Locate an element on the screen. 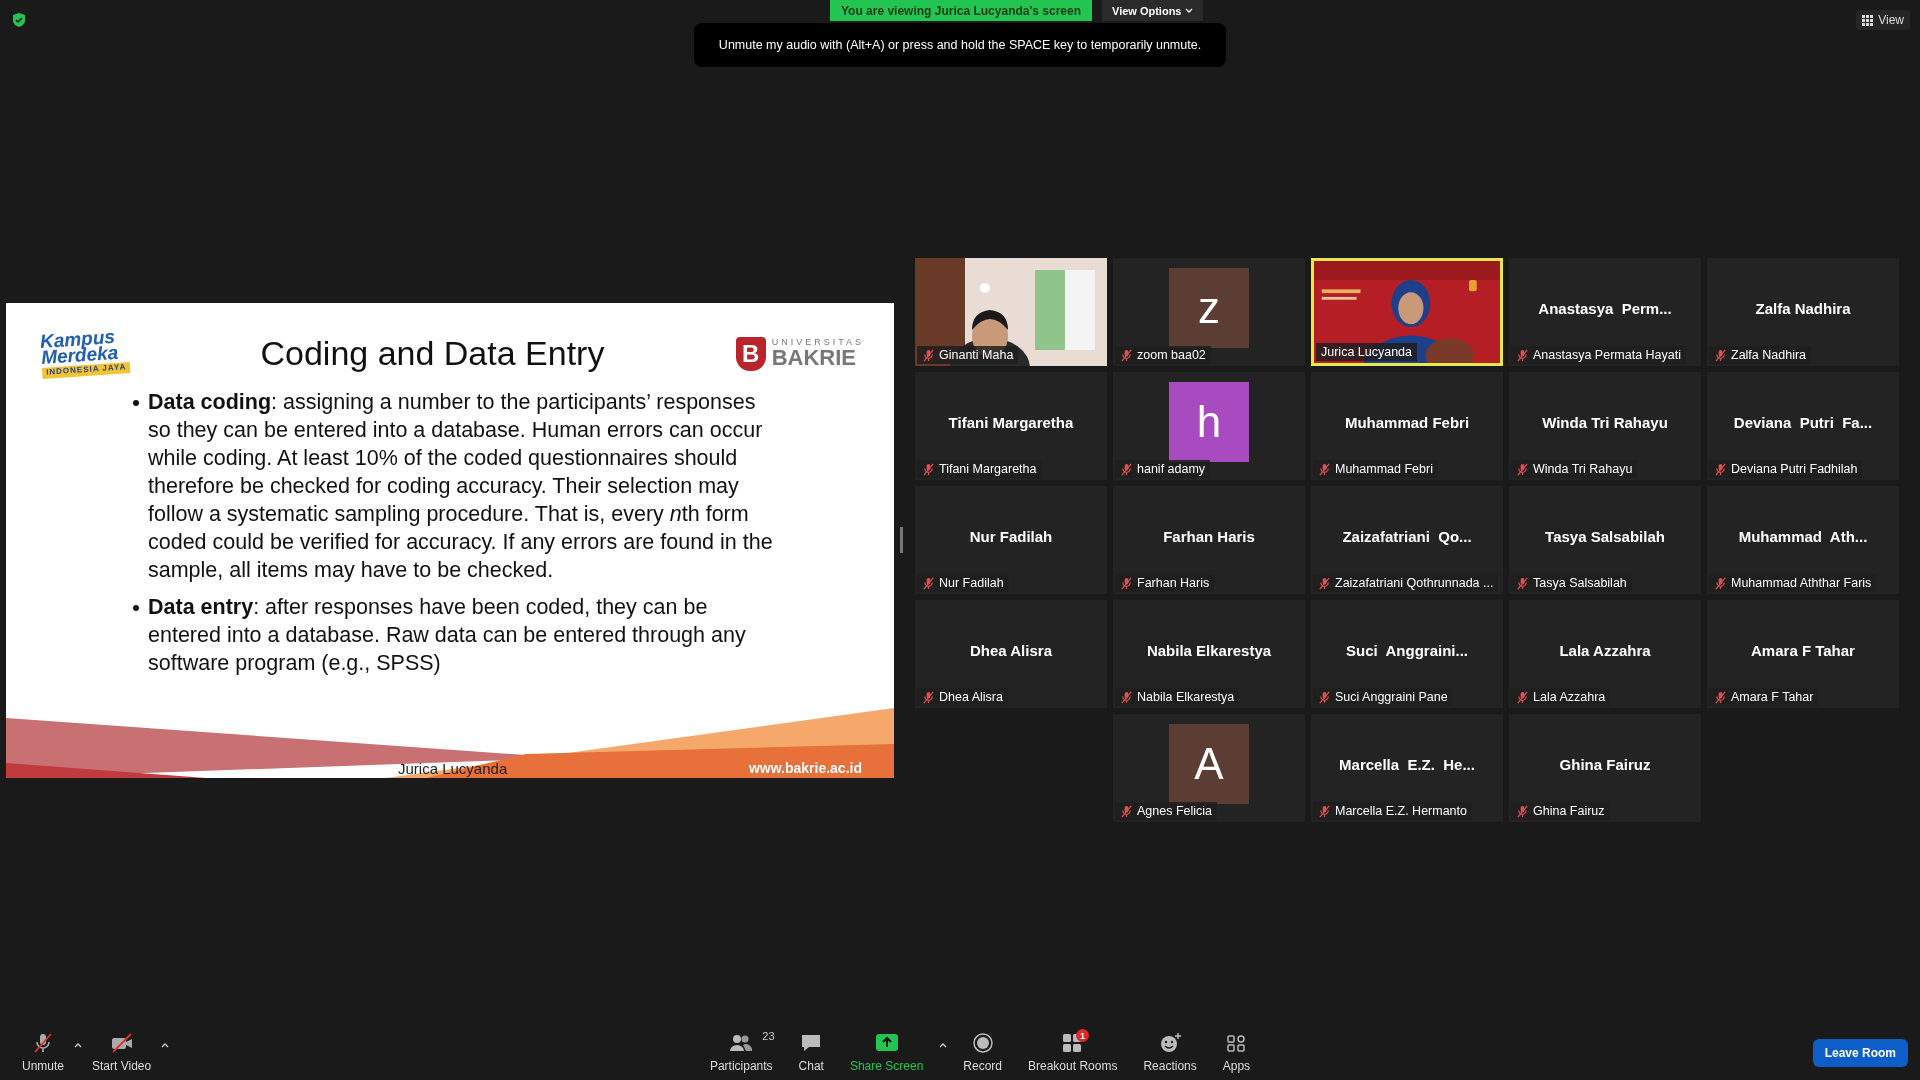 The height and width of the screenshot is (1080, 1920). participant-label: Farhan Haris is located at coordinates (1173, 583).